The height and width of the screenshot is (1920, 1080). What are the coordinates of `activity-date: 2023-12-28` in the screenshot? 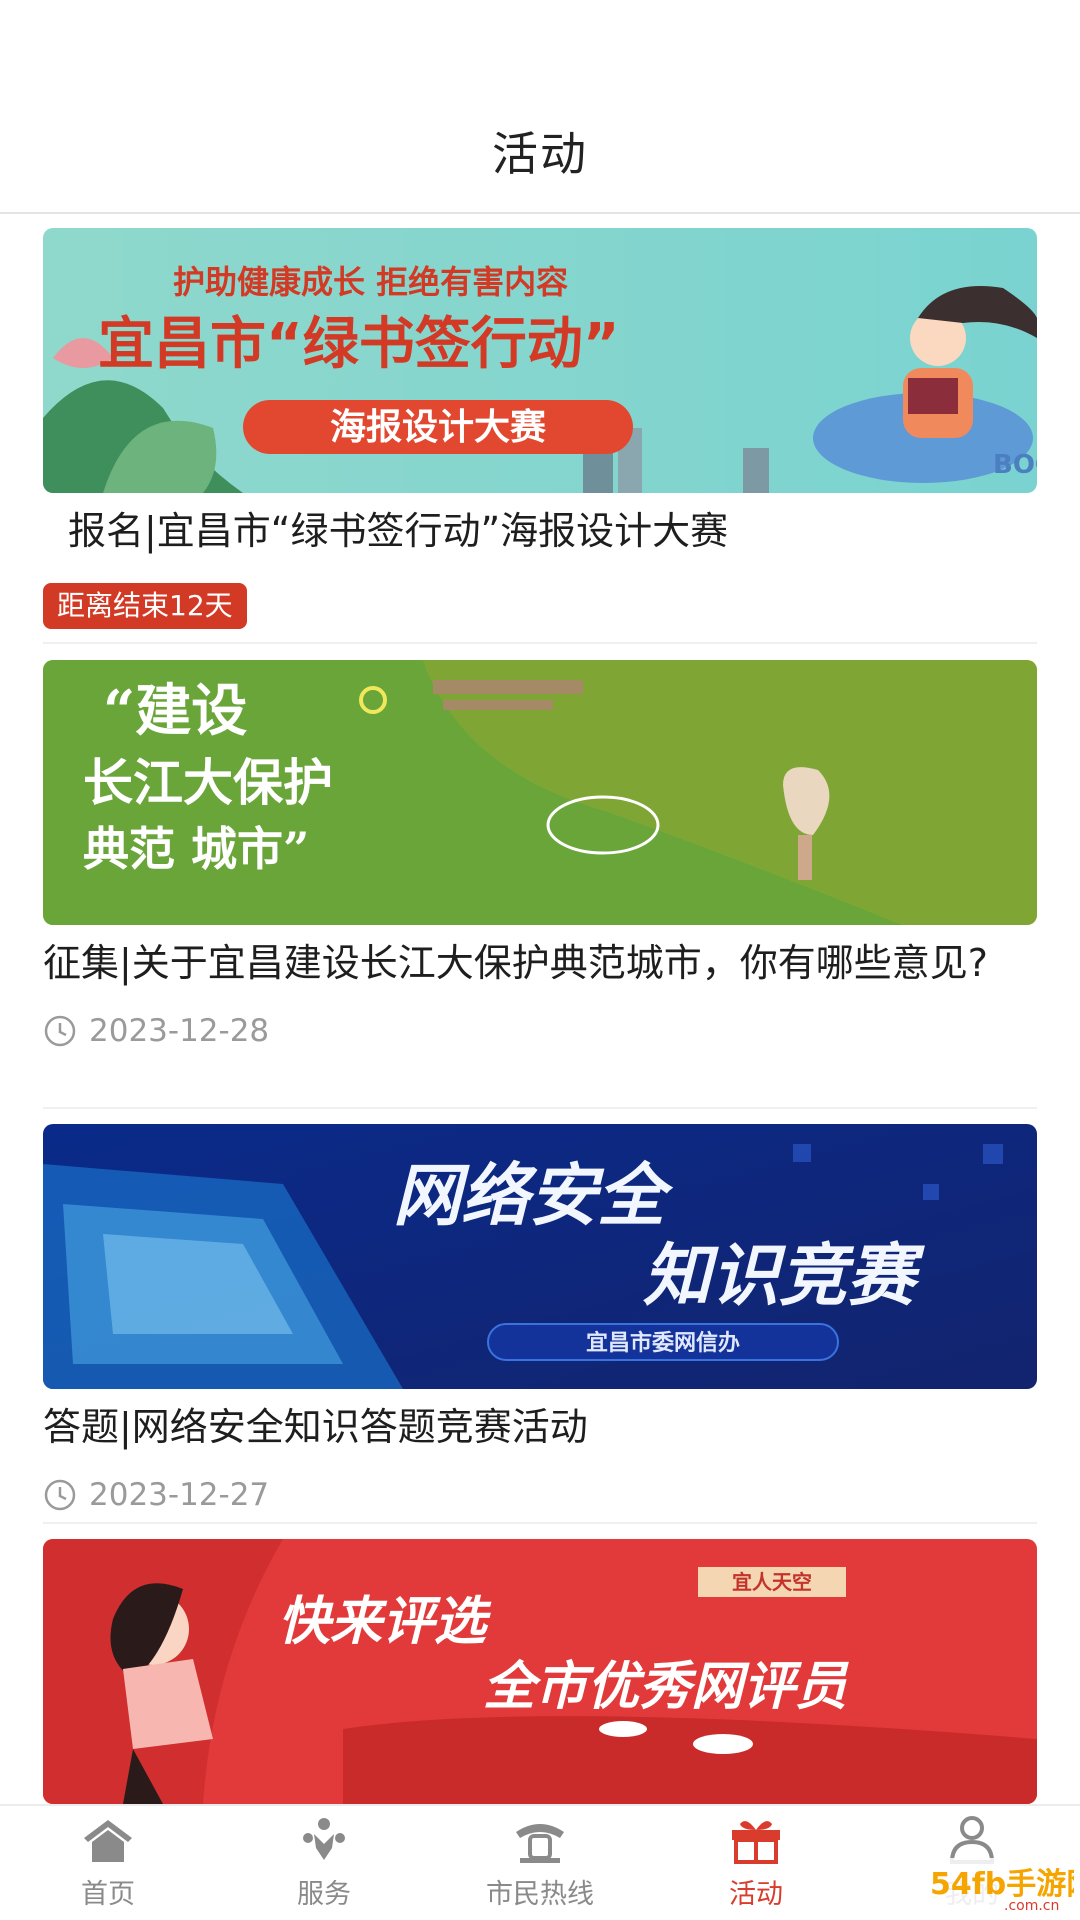 It's located at (179, 1031).